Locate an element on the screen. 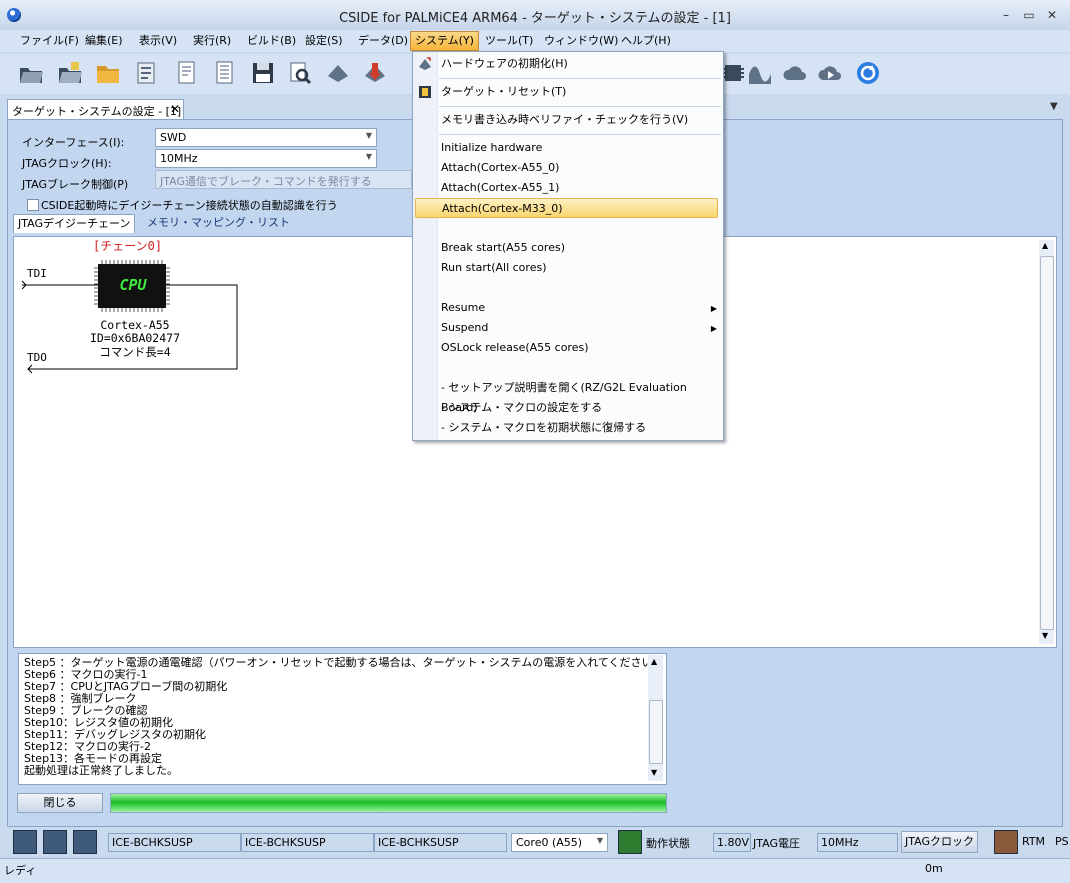 Image resolution: width=1070 pixels, height=883 pixels. core-id: ID=0x6BA02477 is located at coordinates (134, 338).